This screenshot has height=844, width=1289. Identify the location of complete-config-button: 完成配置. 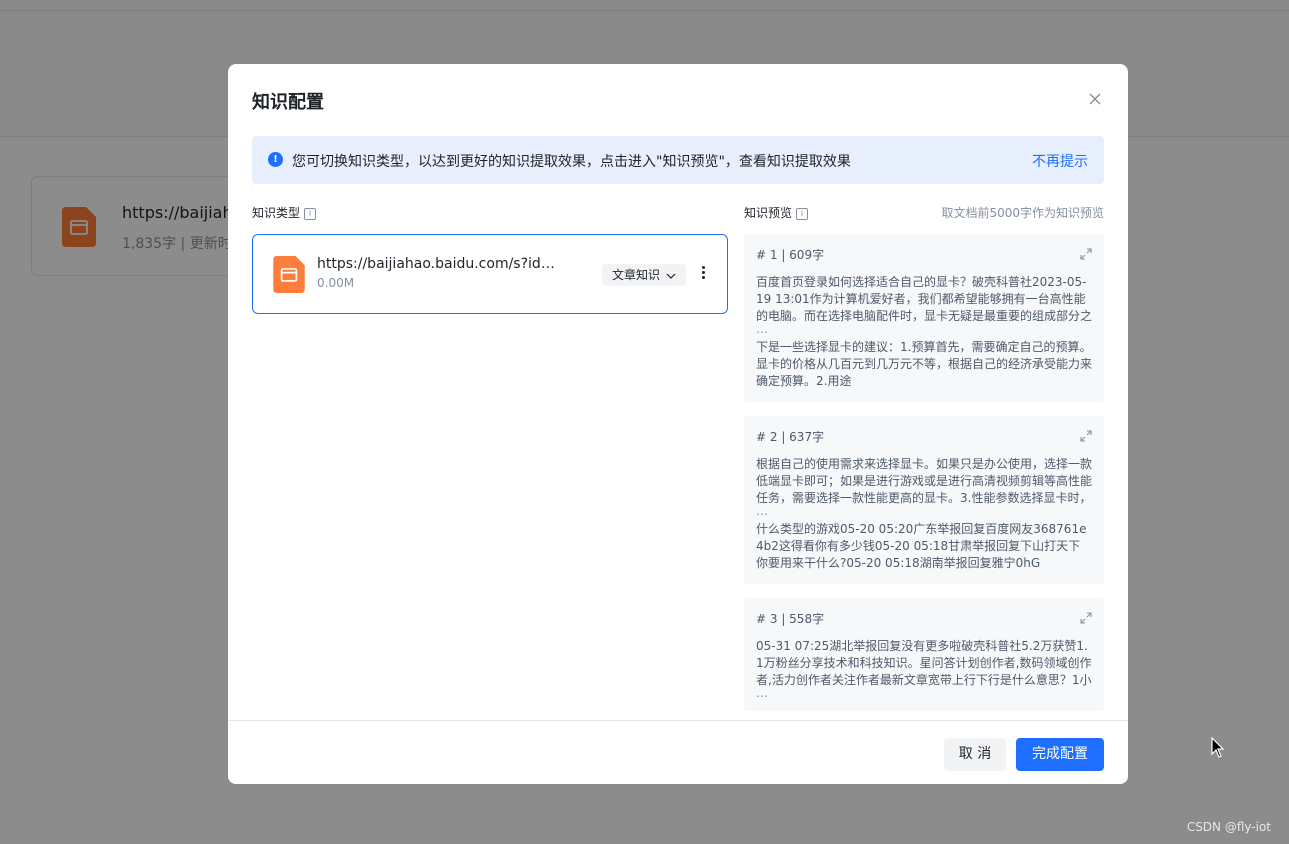
(1060, 754).